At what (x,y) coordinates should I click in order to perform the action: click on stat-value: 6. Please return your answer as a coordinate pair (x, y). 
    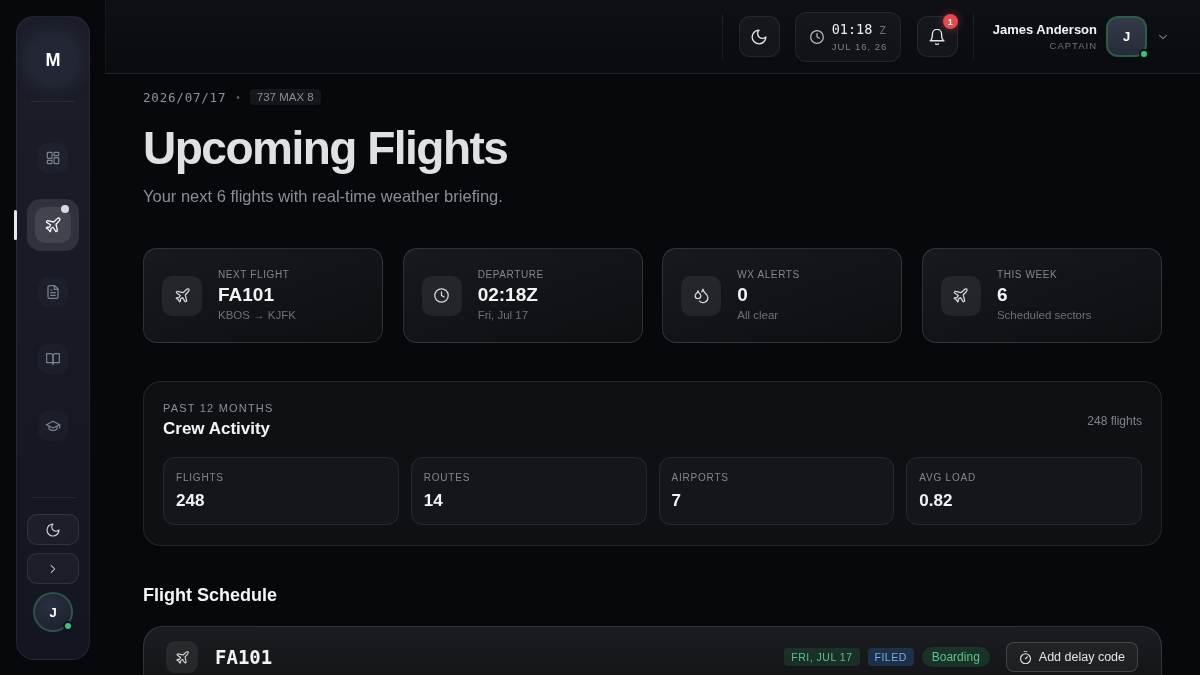
    Looking at the image, I should click on (1002, 295).